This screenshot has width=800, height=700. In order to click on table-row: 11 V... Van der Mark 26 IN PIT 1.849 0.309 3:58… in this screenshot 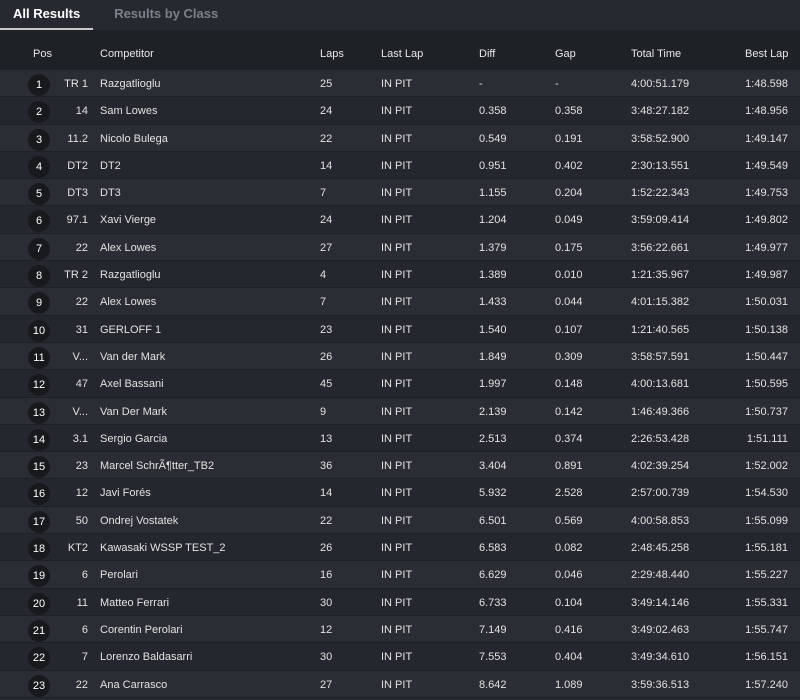, I will do `click(400, 356)`.